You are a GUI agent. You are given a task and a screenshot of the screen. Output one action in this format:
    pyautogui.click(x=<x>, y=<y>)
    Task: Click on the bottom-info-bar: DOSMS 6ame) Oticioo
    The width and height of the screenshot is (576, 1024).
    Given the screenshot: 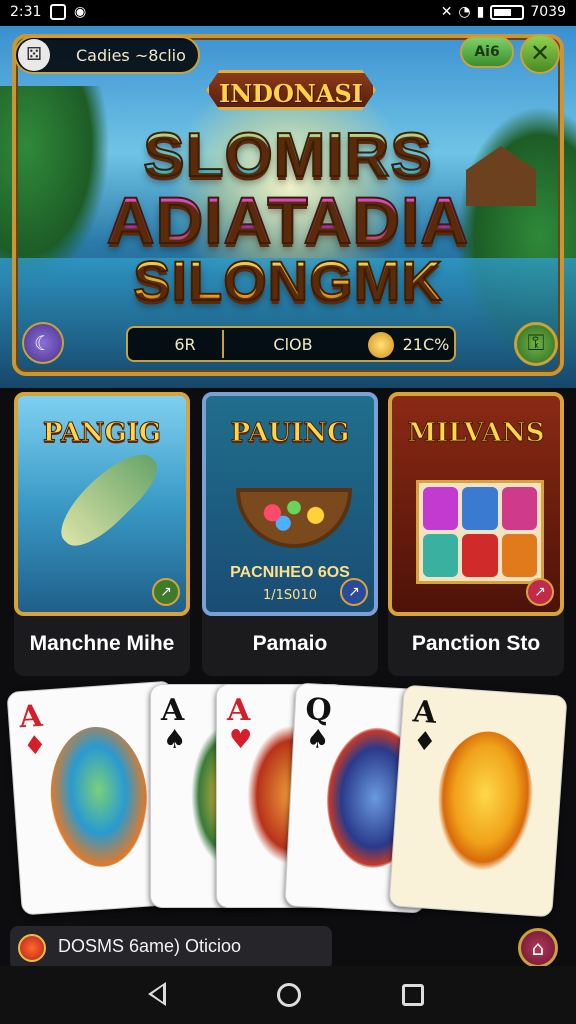 What is the action you would take?
    pyautogui.click(x=171, y=948)
    